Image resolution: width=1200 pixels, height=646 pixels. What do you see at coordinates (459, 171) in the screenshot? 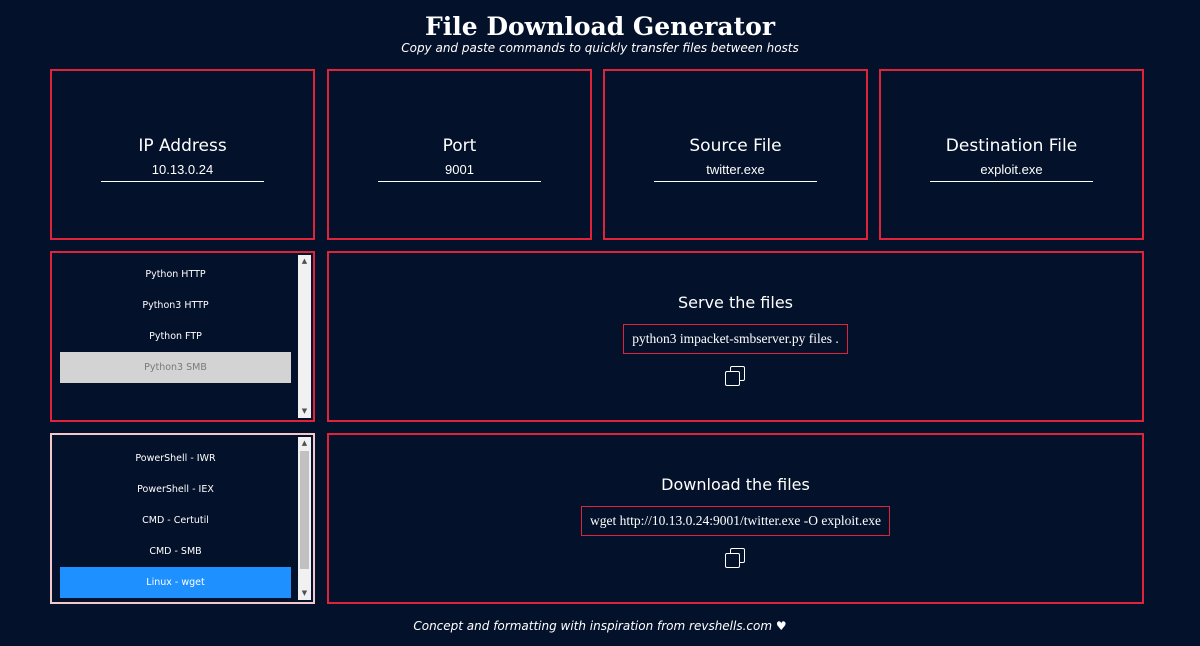
I see `port-input` at bounding box center [459, 171].